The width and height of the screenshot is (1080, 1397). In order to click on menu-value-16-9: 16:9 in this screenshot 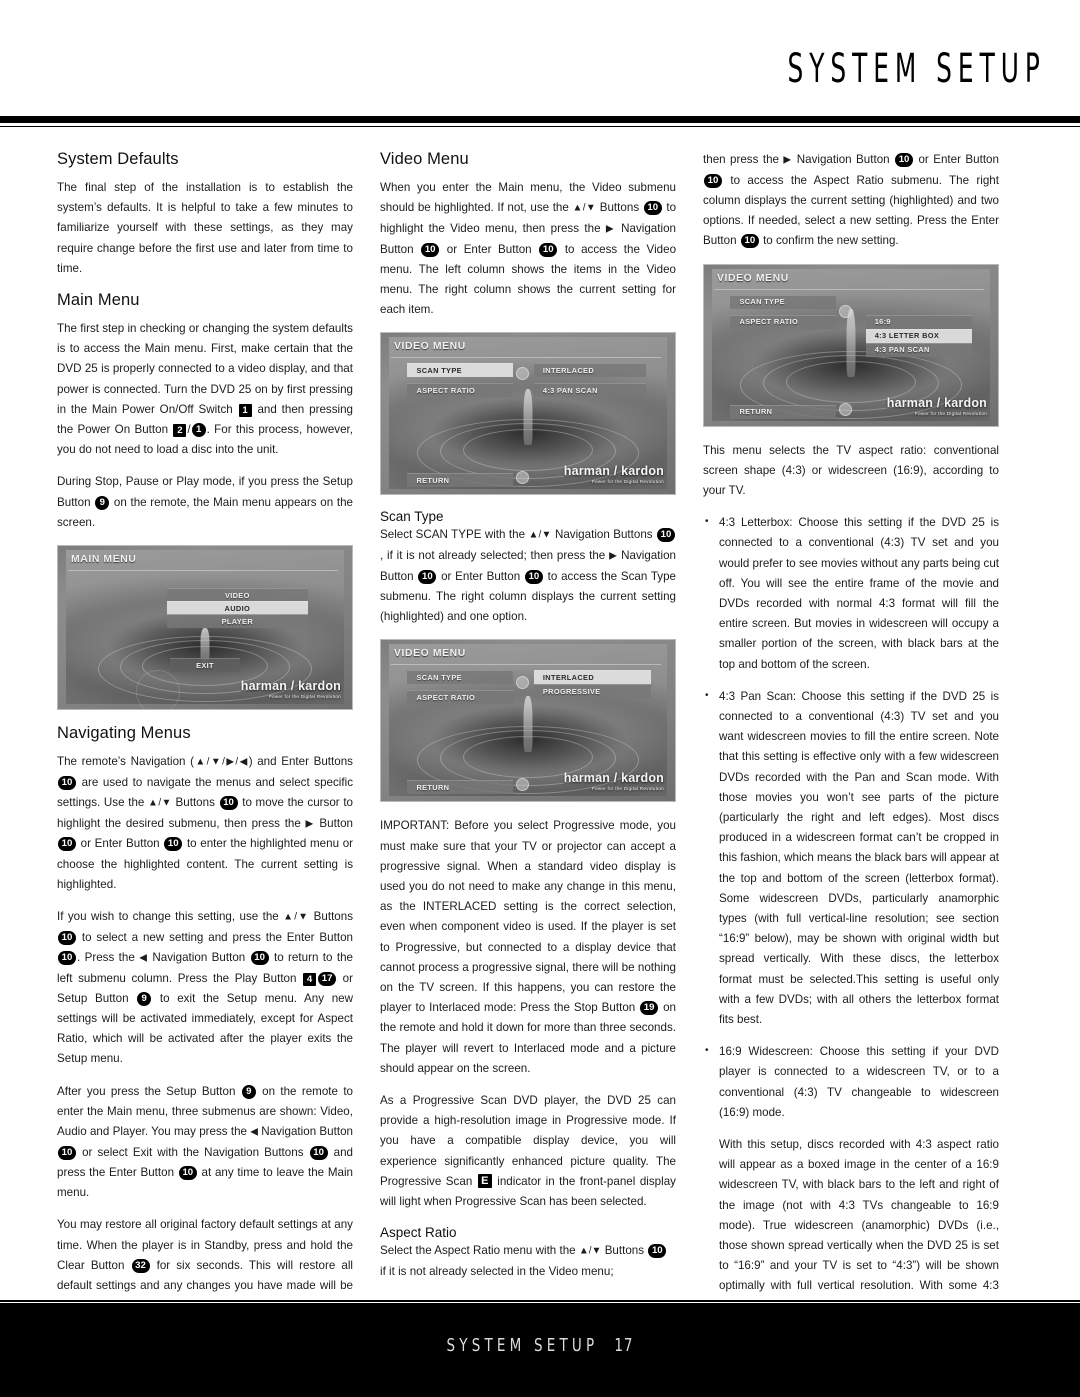, I will do `click(918, 321)`.